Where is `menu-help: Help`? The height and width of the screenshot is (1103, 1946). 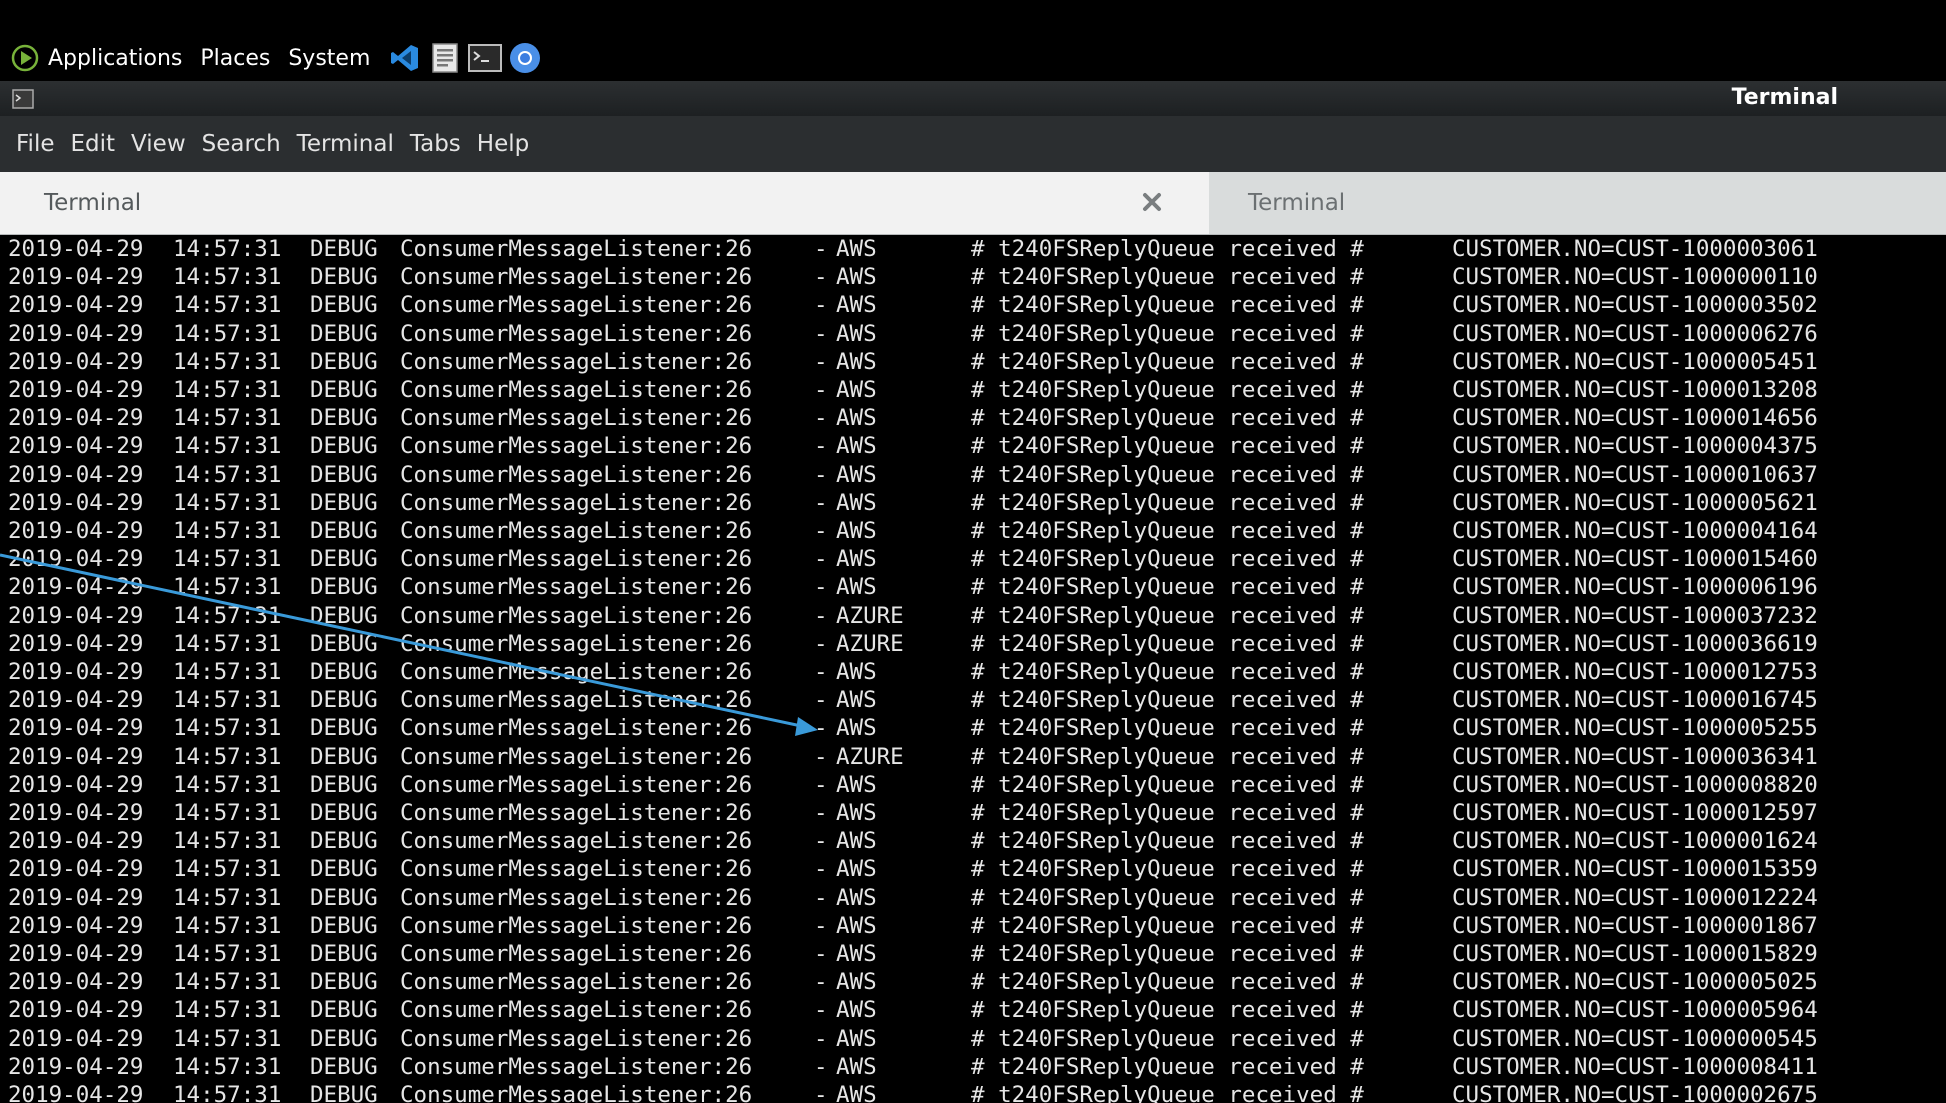
menu-help: Help is located at coordinates (503, 144).